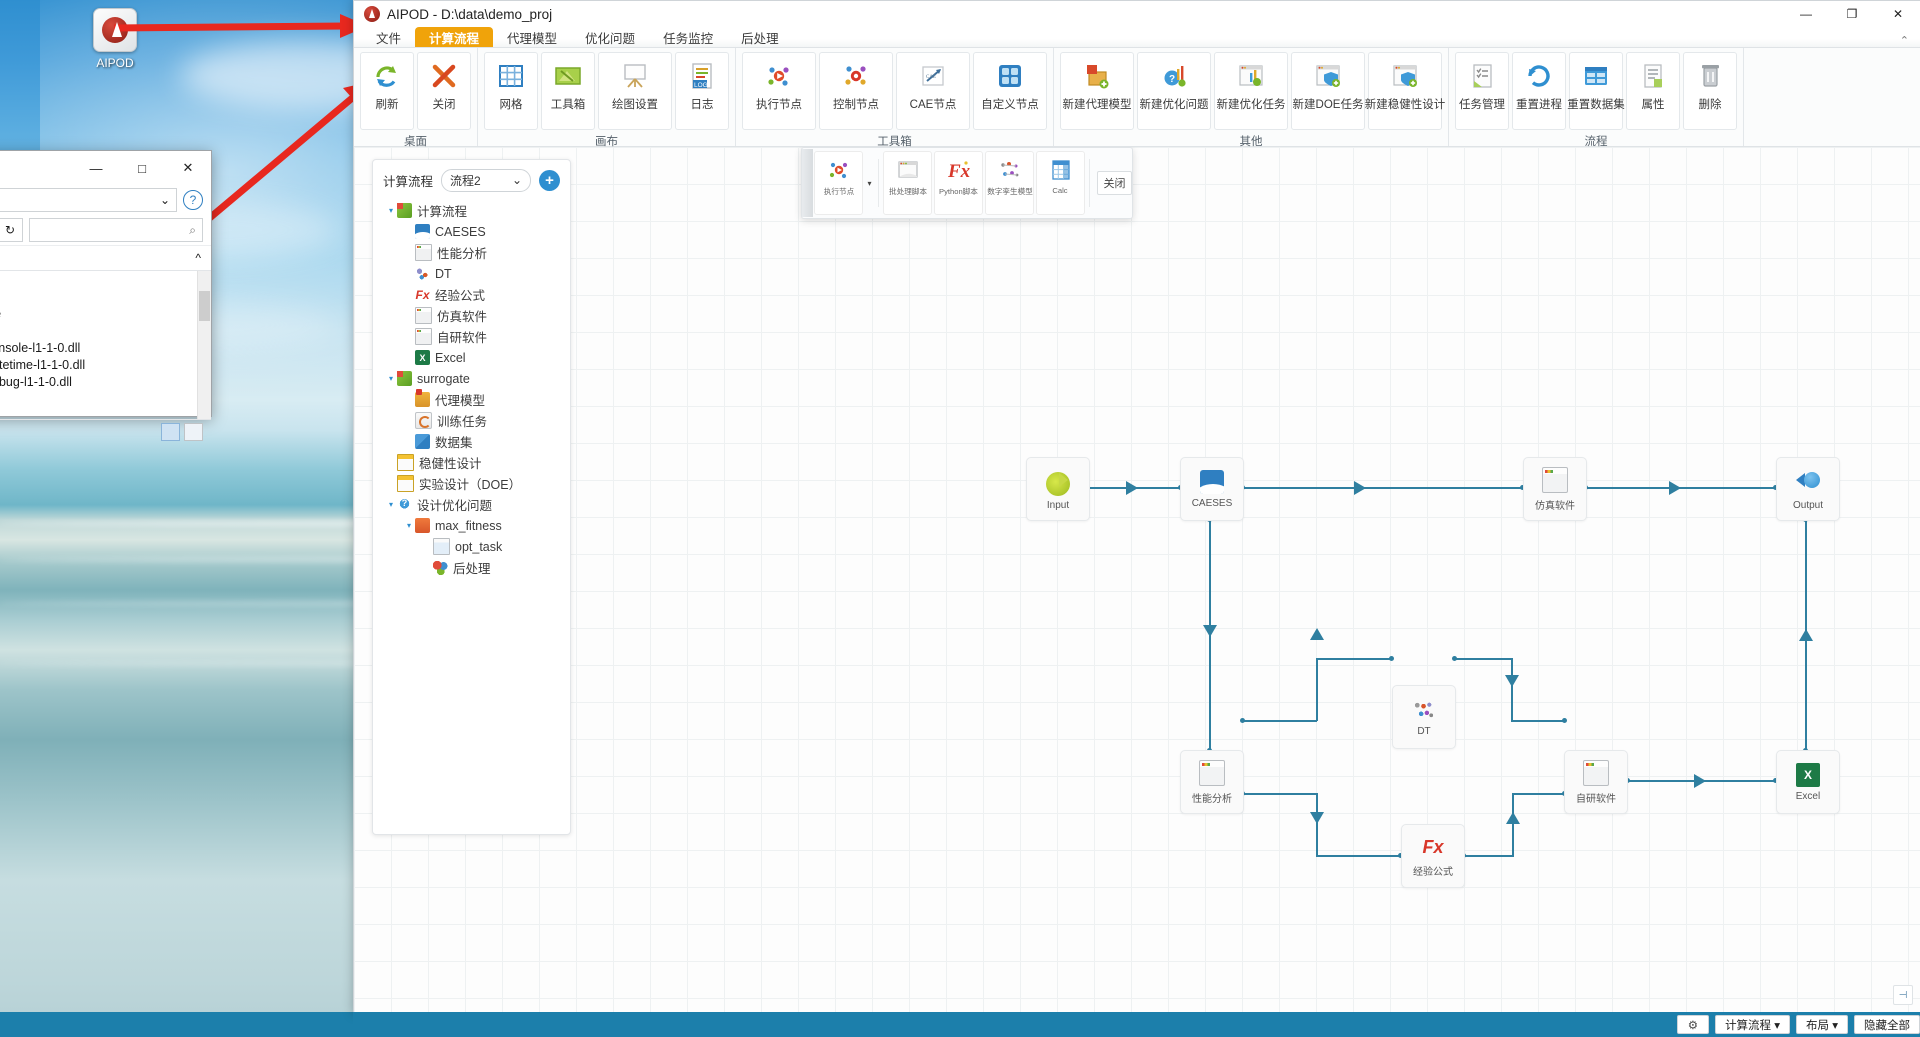 This screenshot has width=1920, height=1037. Describe the element at coordinates (11, 230) in the screenshot. I see `explorer-refresh-button: ↻` at that location.